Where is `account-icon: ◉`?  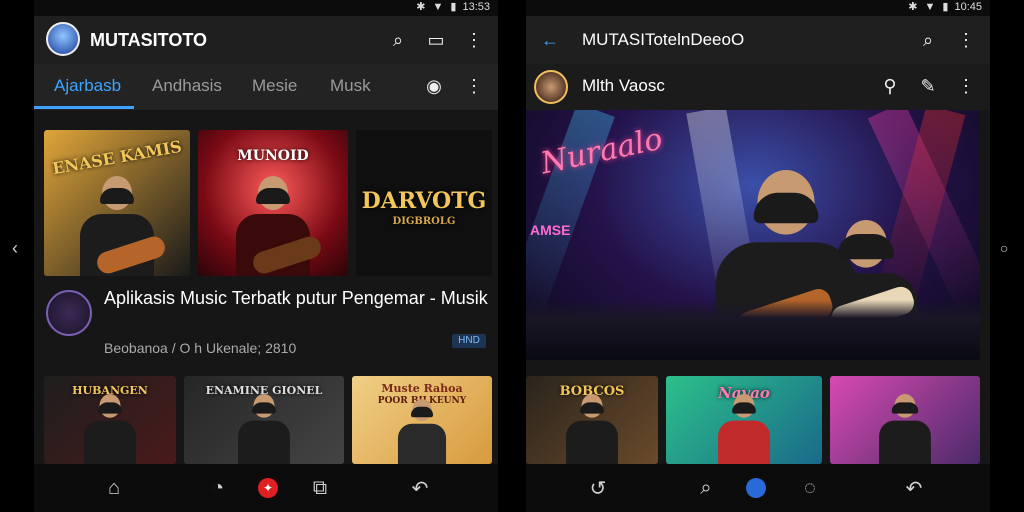
account-icon: ◉ is located at coordinates (434, 86).